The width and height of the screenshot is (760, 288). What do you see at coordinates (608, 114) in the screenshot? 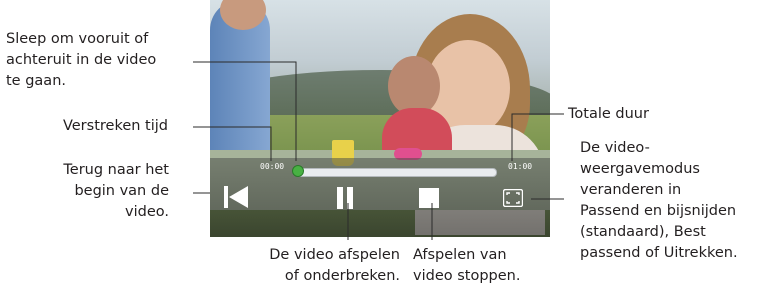
I see `callout-total: Totale duur` at bounding box center [608, 114].